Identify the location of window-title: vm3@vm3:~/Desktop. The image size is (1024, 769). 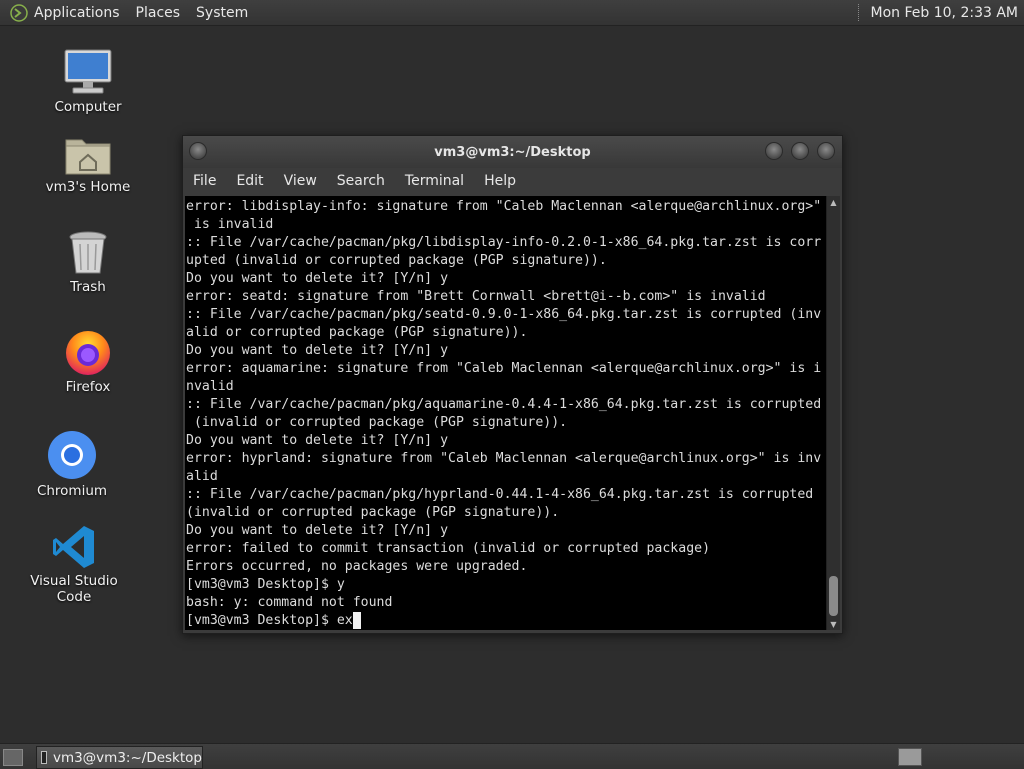
(512, 152).